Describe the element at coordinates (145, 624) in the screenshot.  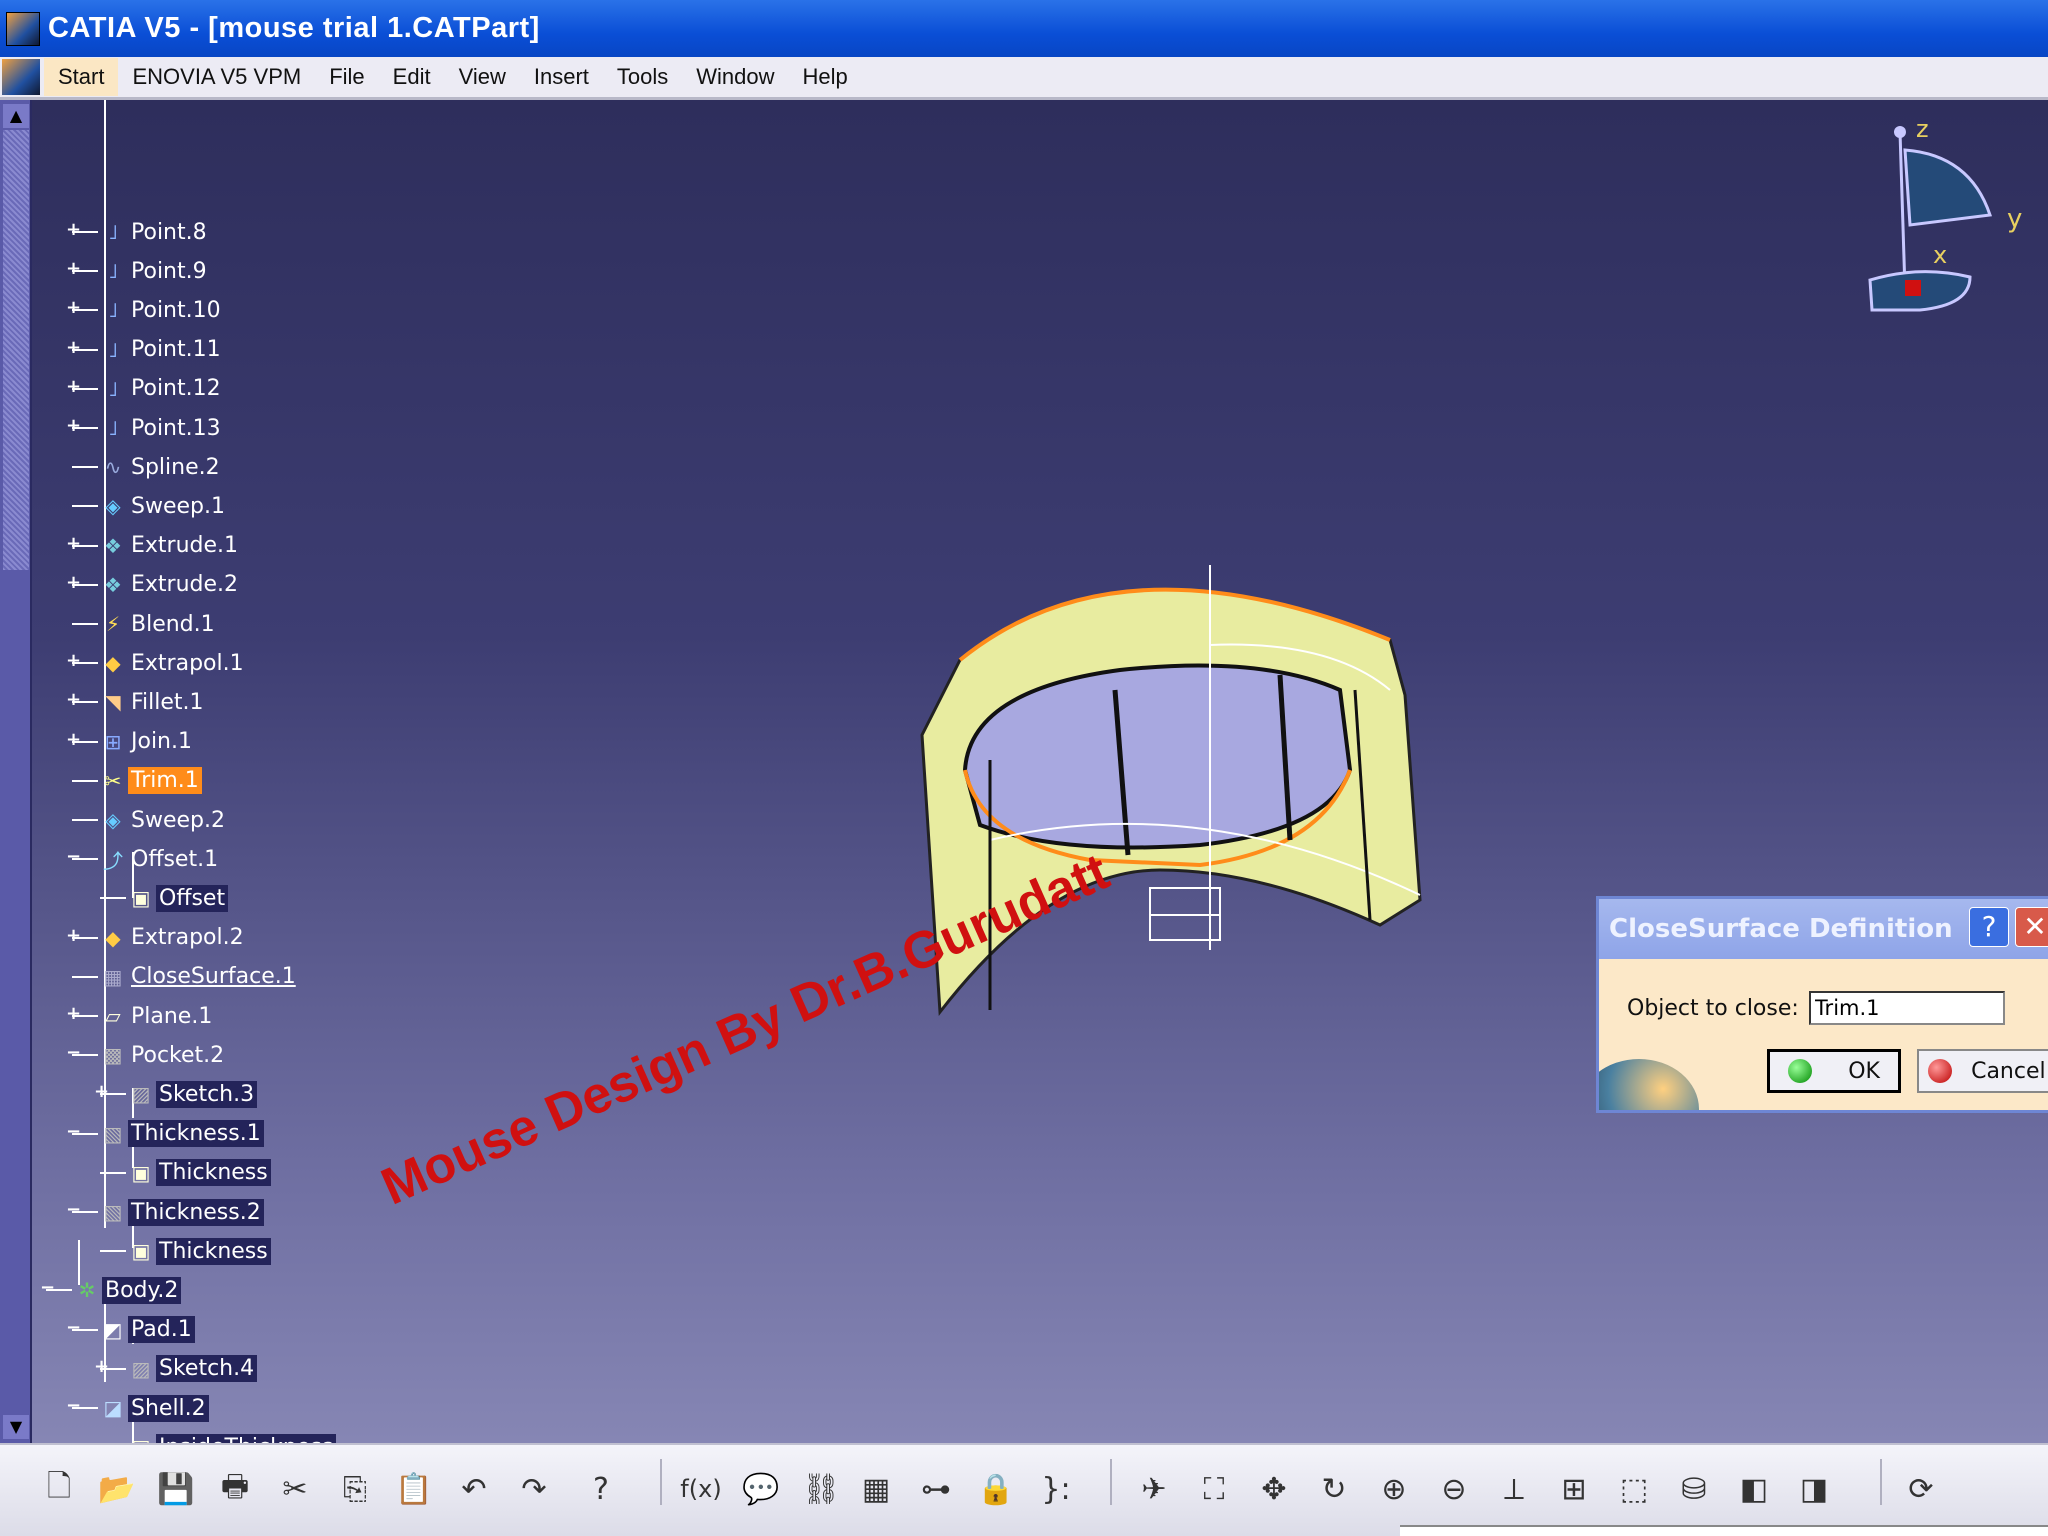
I see `tree-node-blend-1: ⚡ Blend.1` at that location.